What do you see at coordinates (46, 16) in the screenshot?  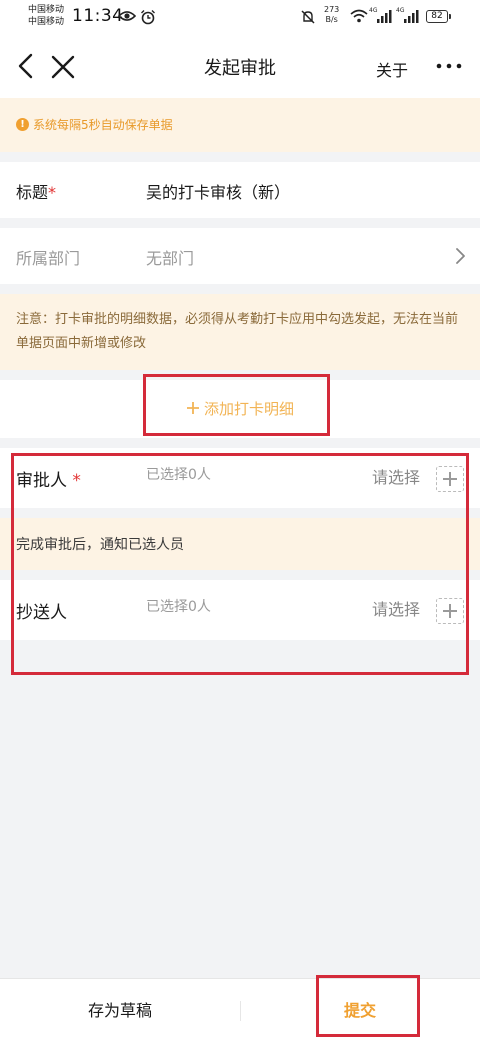 I see `carrier-labels: 中国移动 中国移动` at bounding box center [46, 16].